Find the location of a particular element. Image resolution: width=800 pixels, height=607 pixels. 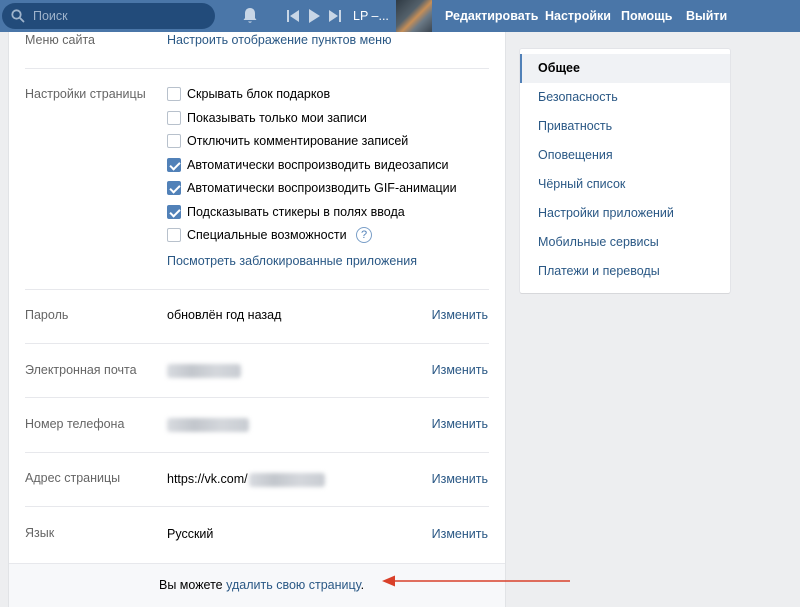

nav-help: Помощь is located at coordinates (646, 16).